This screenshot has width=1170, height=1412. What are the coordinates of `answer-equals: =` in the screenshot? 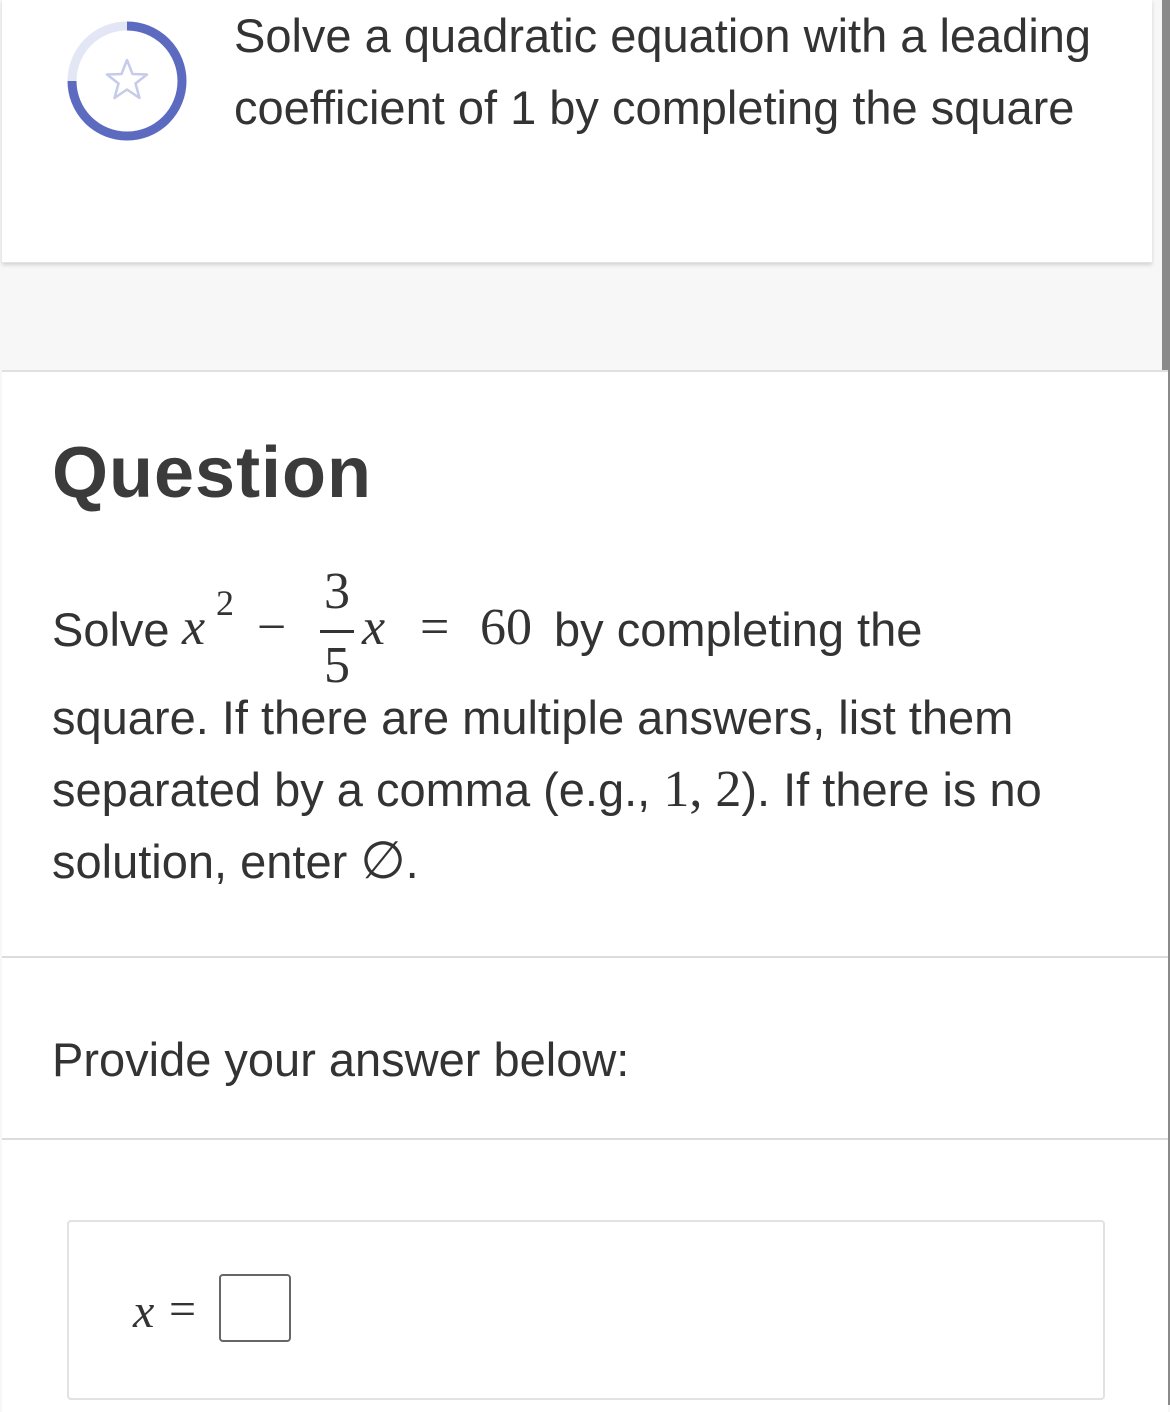 It's located at (183, 1309).